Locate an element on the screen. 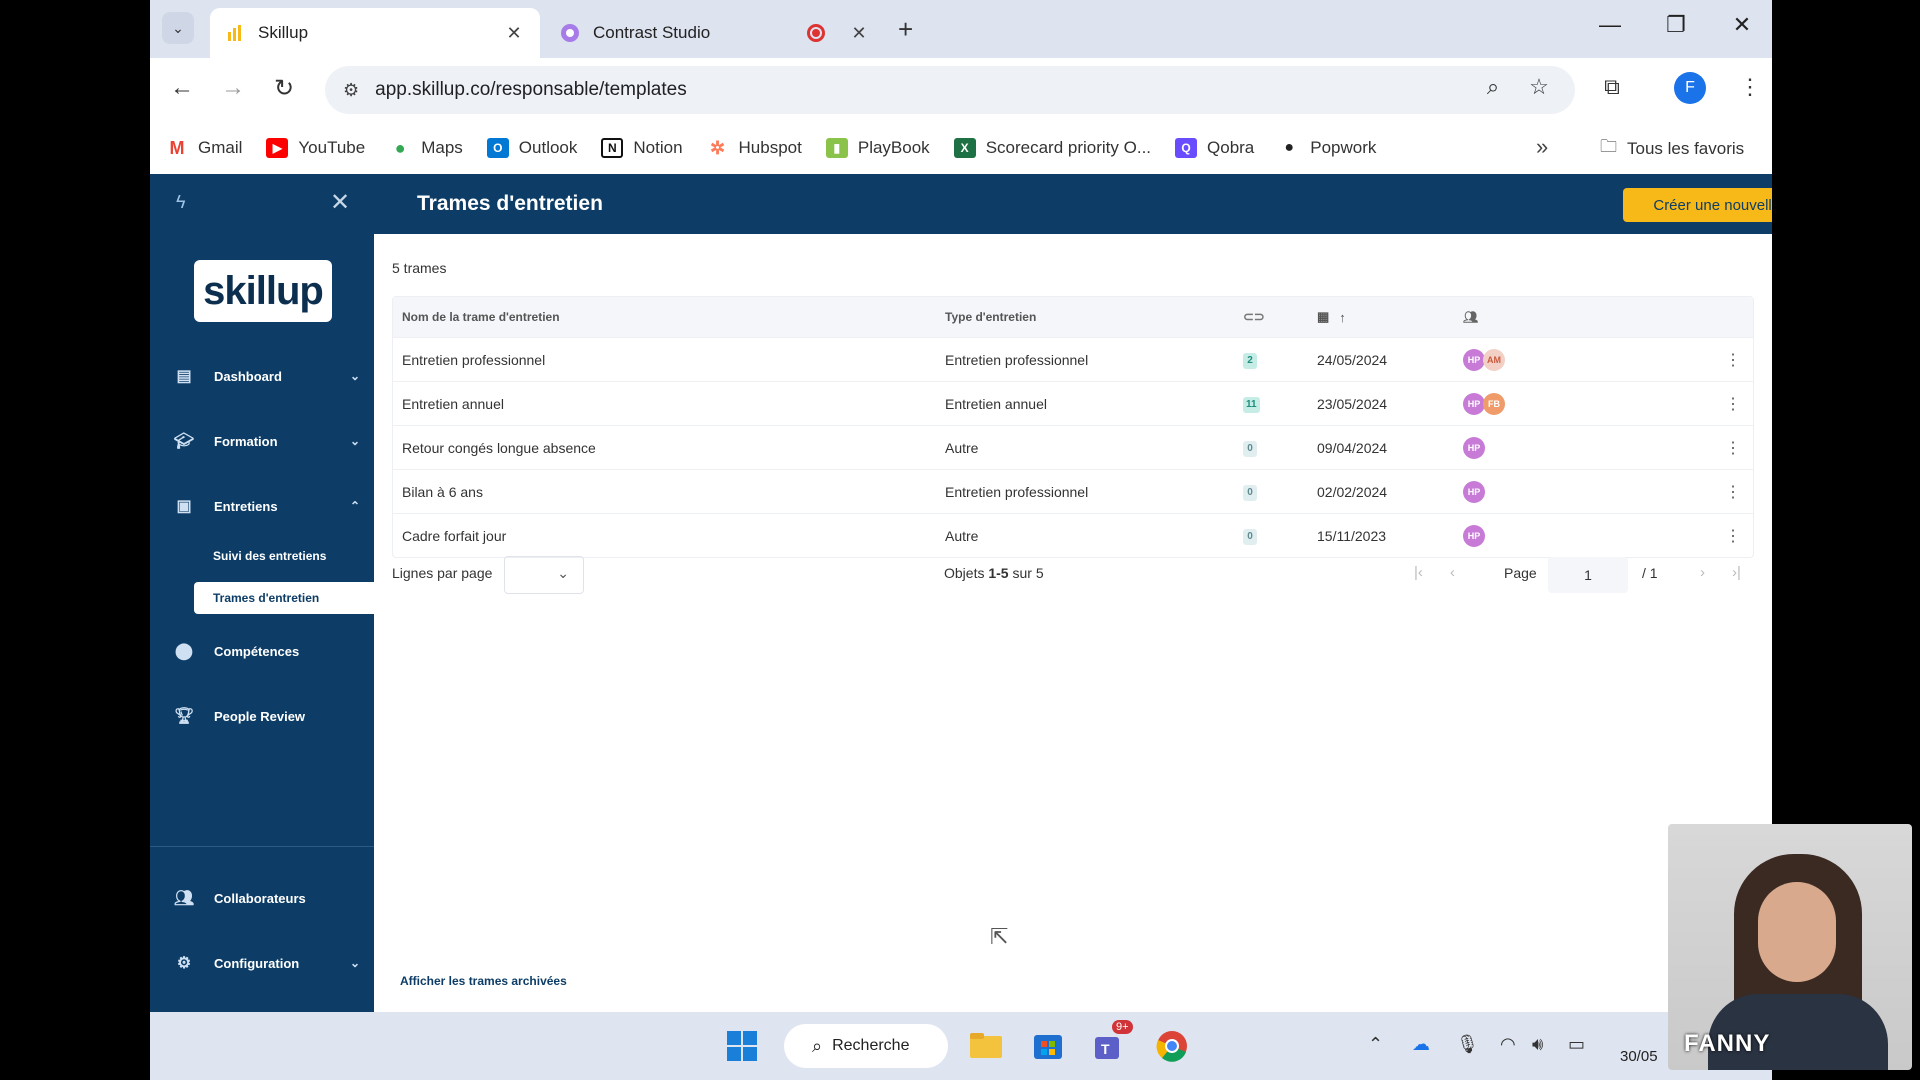 The image size is (1920, 1080). first-page-icon: |‹ is located at coordinates (1418, 572).